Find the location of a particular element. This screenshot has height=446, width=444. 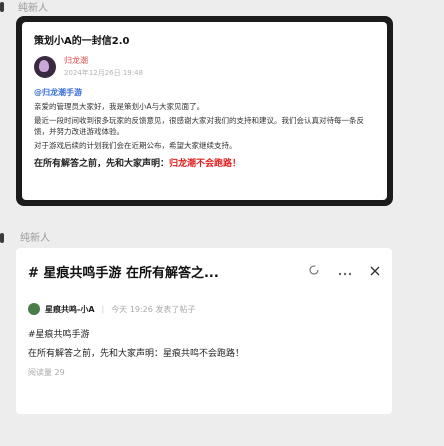

ending-text: 在所有解答之前，先和大家声明： is located at coordinates (102, 164).